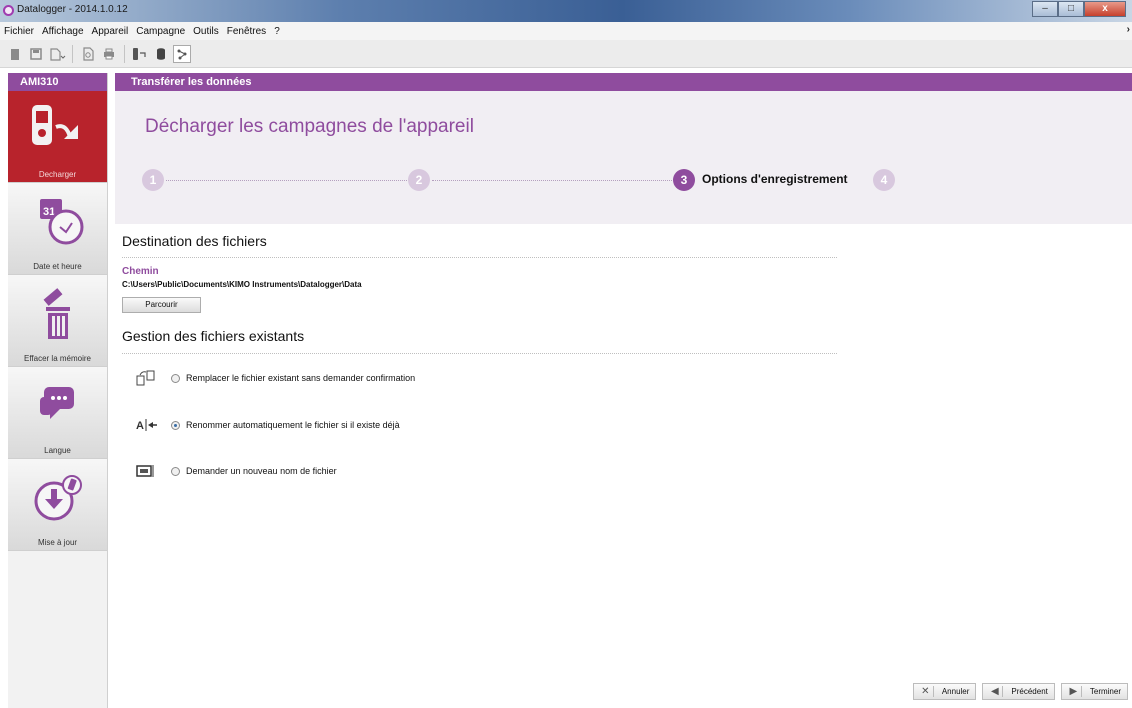 This screenshot has height=708, width=1132. I want to click on menu-fenetres: Fenêtres, so click(246, 31).